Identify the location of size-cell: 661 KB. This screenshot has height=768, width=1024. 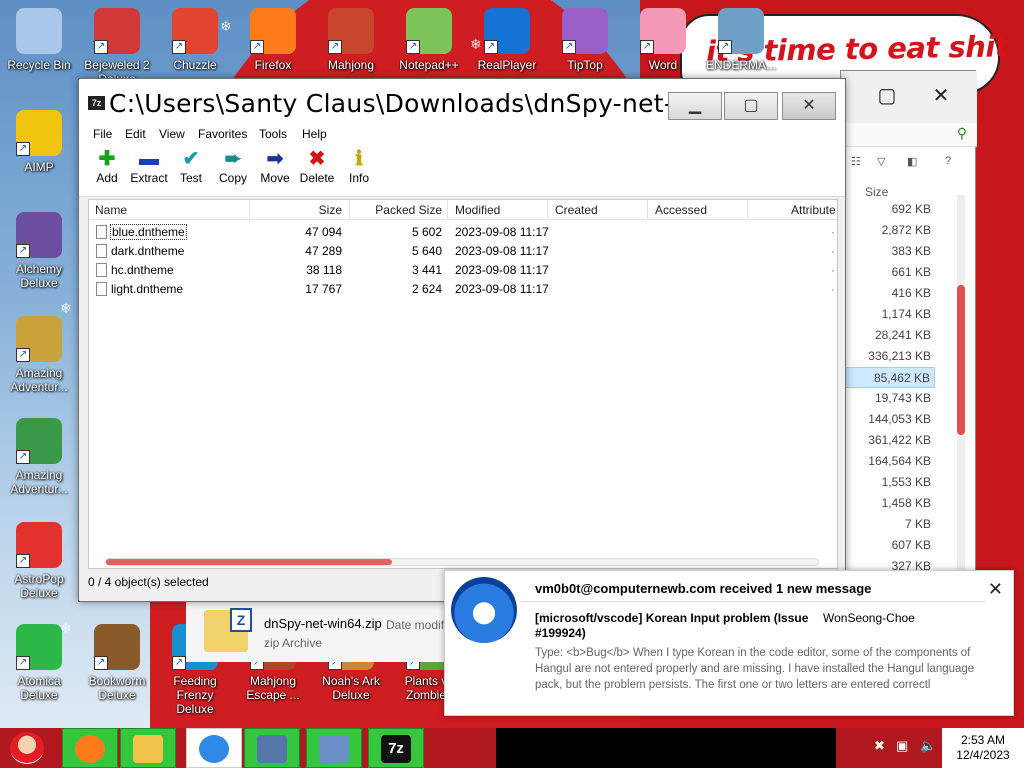
(900, 272).